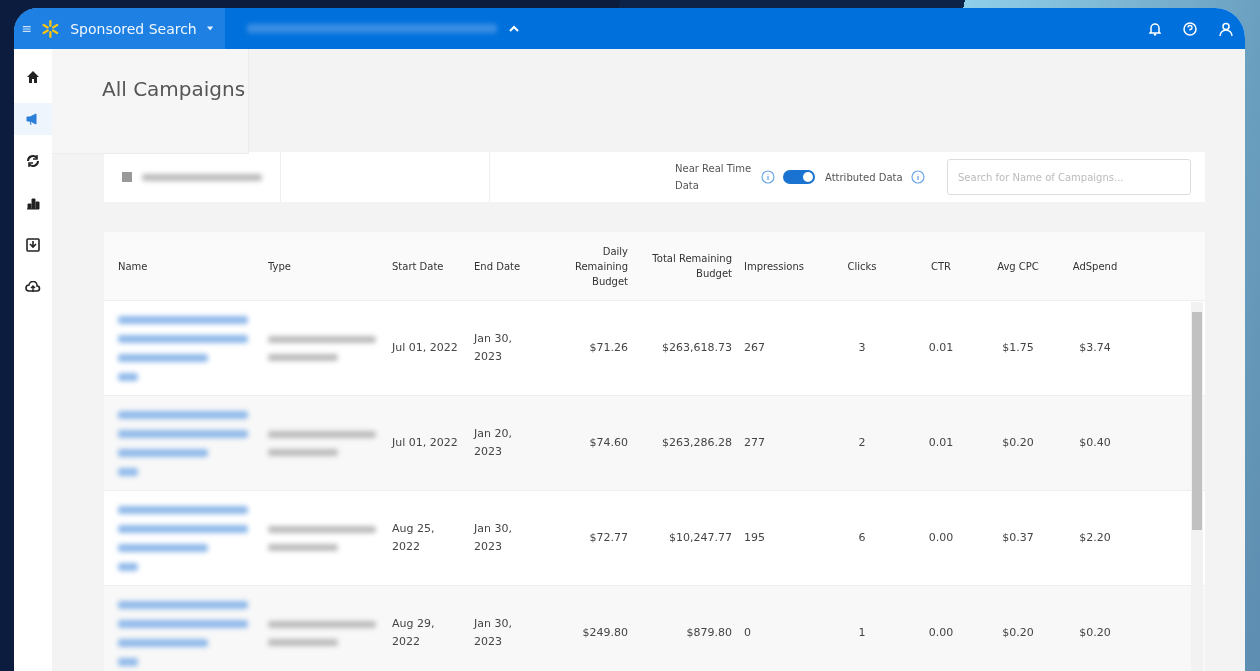 The height and width of the screenshot is (671, 1260). Describe the element at coordinates (33, 161) in the screenshot. I see `refresh-icon` at that location.